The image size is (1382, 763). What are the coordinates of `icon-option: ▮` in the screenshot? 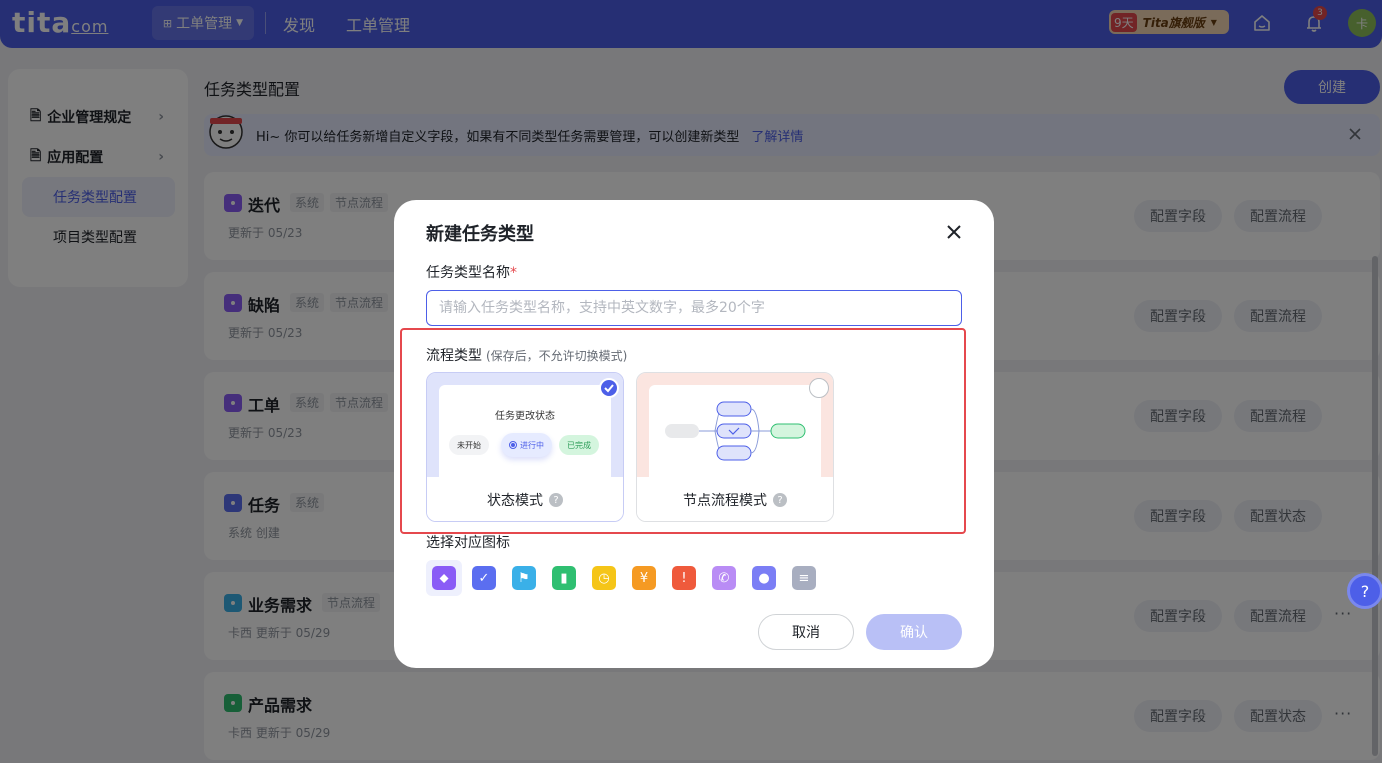 It's located at (564, 578).